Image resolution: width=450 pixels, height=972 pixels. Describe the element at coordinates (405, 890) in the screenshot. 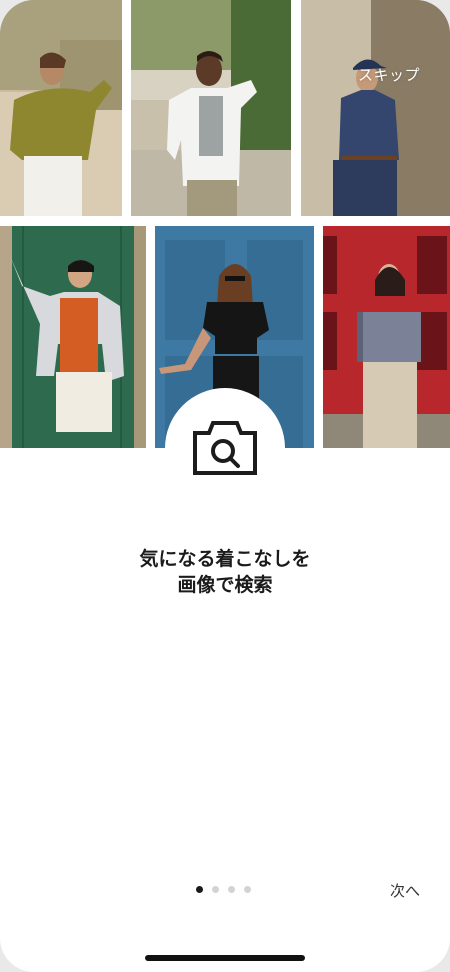

I see `next-button: 次へ` at that location.